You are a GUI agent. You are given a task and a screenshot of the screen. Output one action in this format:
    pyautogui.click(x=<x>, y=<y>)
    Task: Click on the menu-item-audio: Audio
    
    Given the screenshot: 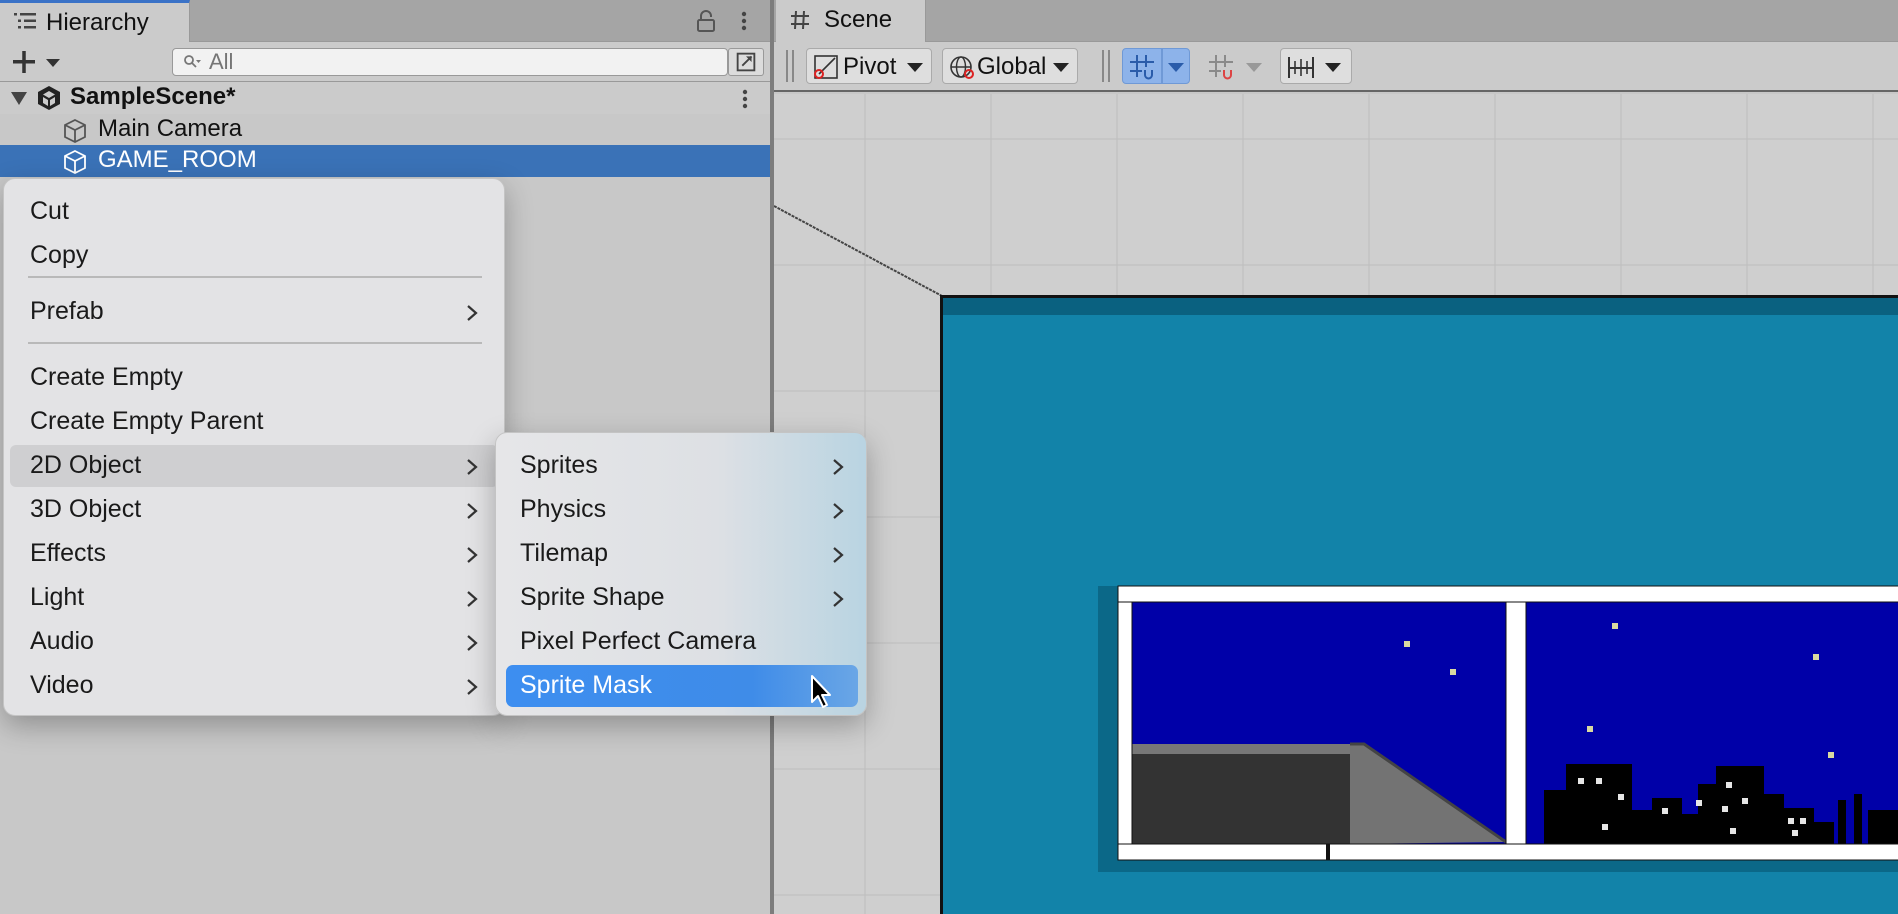 What is the action you would take?
    pyautogui.click(x=254, y=642)
    